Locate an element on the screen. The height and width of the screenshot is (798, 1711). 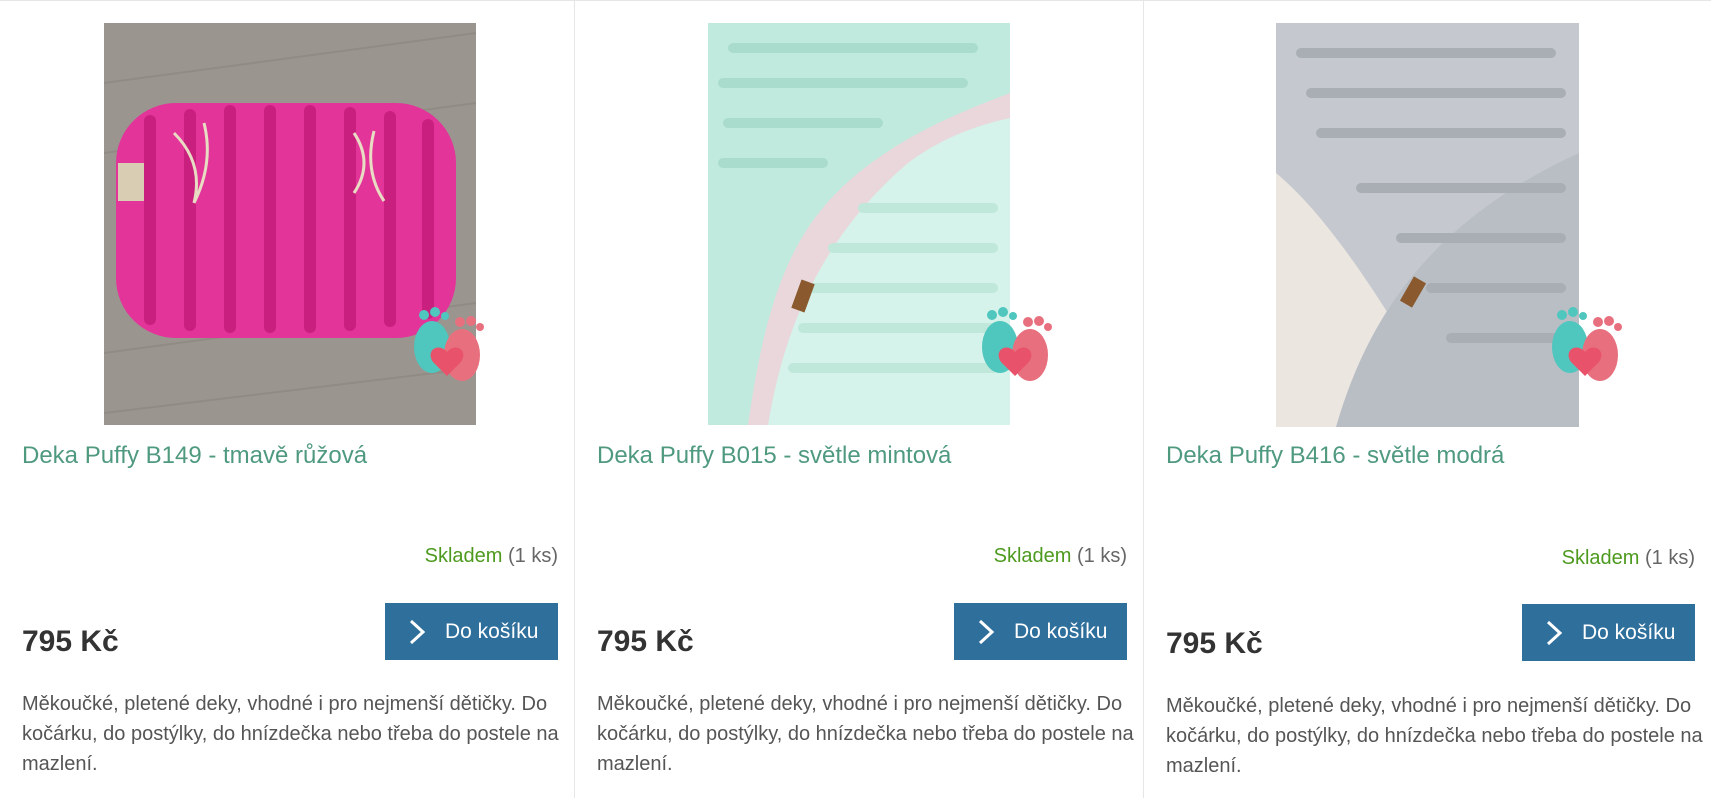
product-name-link: Deka Puffy B416 - světle modrá is located at coordinates (1335, 456).